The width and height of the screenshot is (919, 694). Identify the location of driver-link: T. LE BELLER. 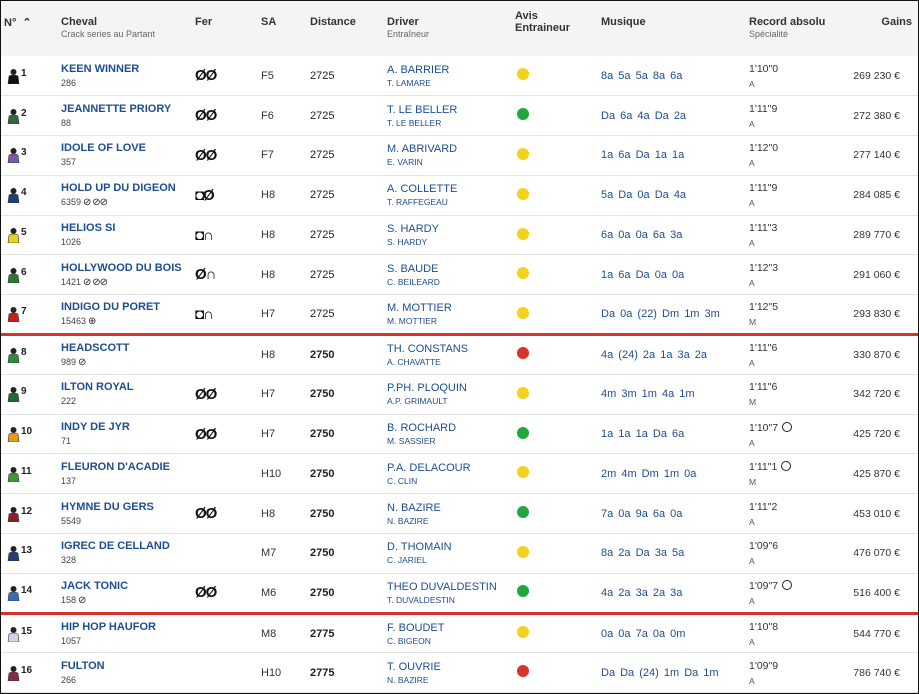
(451, 110).